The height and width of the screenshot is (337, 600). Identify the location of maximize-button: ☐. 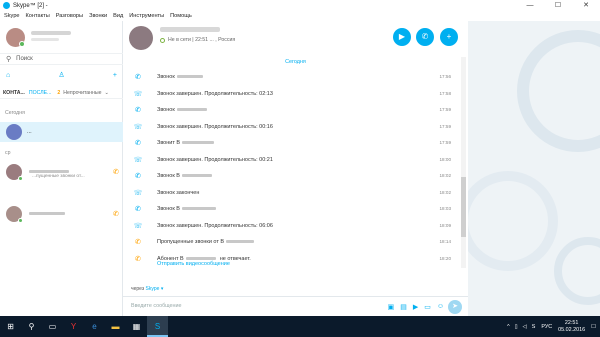
(558, 5).